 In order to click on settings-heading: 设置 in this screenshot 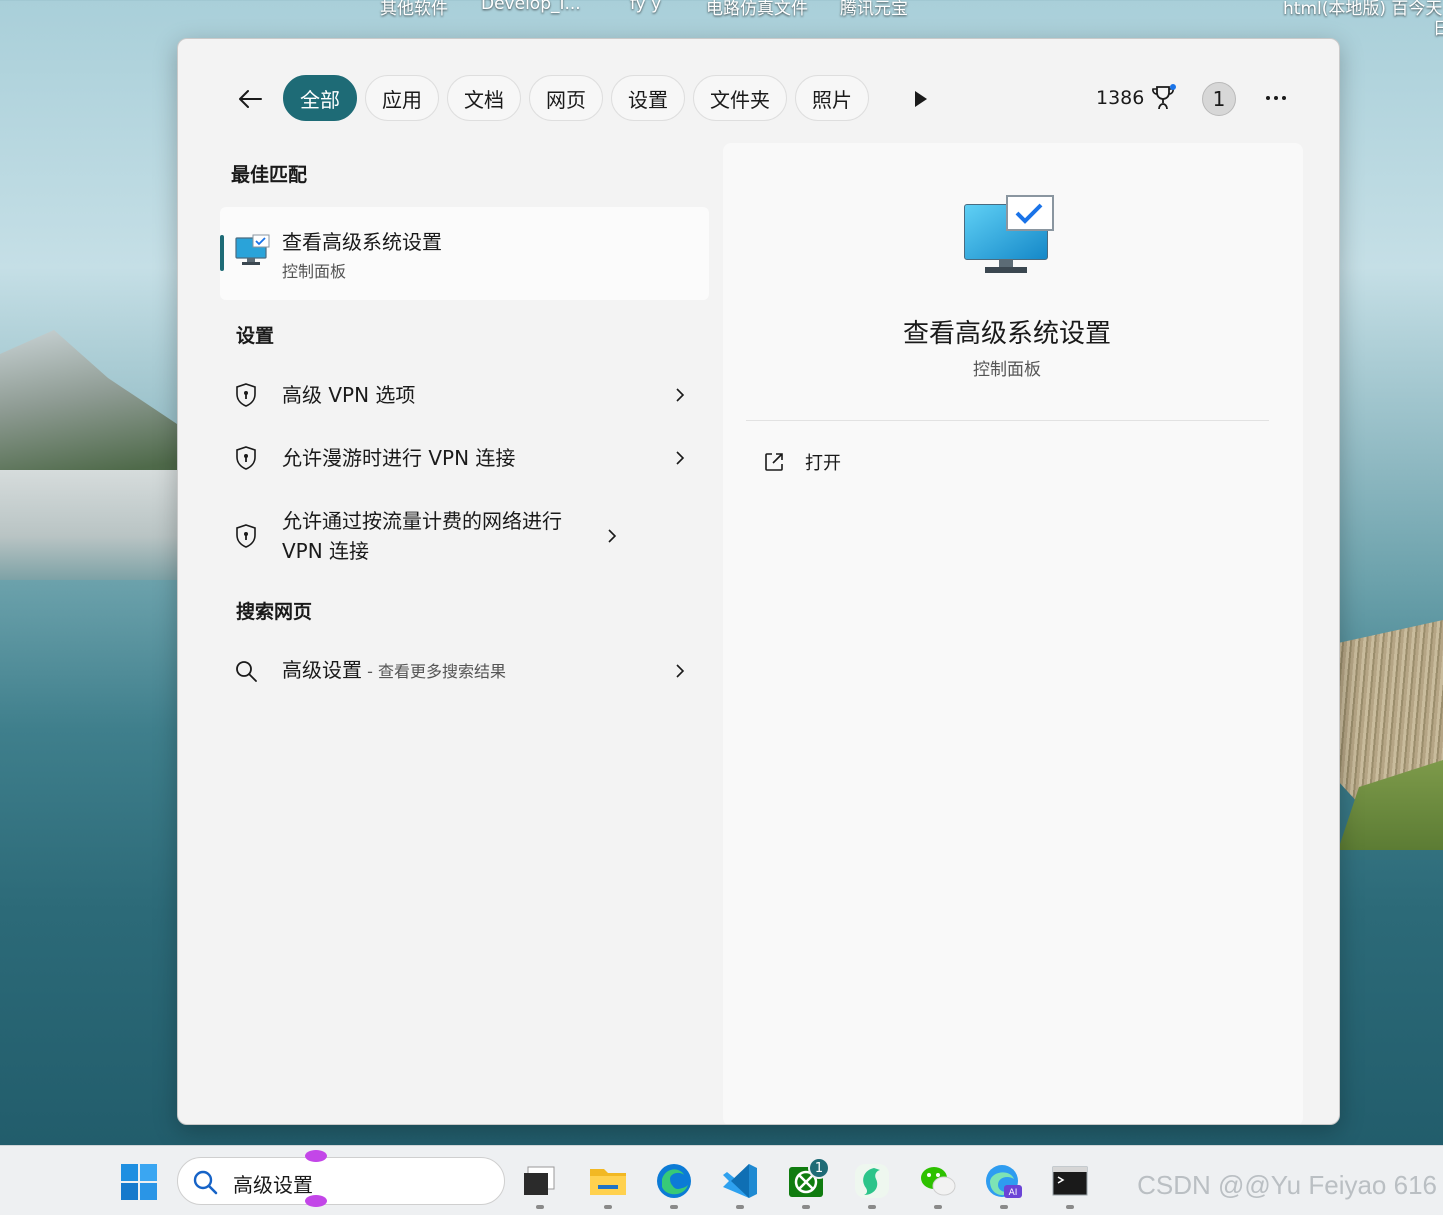, I will do `click(255, 336)`.